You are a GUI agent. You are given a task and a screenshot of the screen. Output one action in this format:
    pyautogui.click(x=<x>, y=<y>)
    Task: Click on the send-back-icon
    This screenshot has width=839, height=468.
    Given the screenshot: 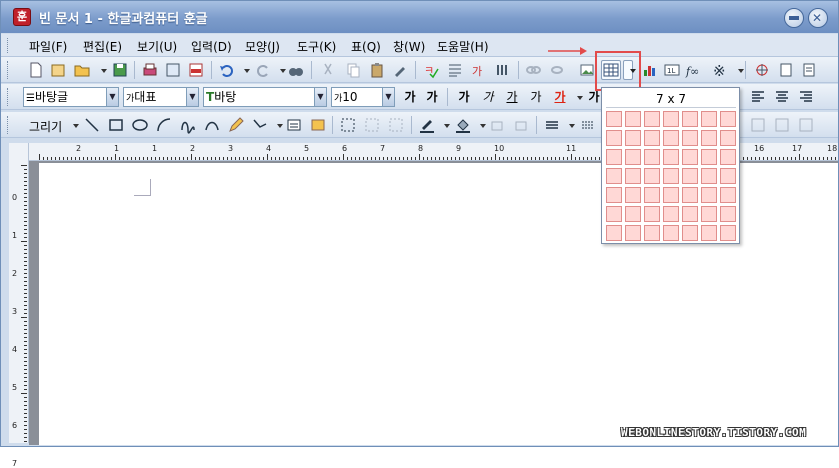 What is the action you would take?
    pyautogui.click(x=521, y=125)
    